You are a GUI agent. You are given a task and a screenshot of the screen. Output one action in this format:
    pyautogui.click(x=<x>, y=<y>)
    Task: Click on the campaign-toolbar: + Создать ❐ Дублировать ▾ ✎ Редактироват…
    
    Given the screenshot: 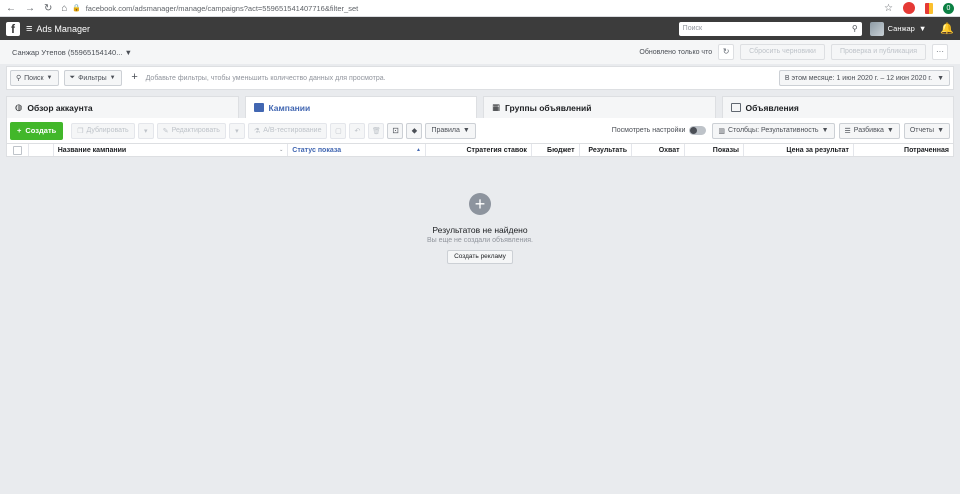 What is the action you would take?
    pyautogui.click(x=480, y=131)
    